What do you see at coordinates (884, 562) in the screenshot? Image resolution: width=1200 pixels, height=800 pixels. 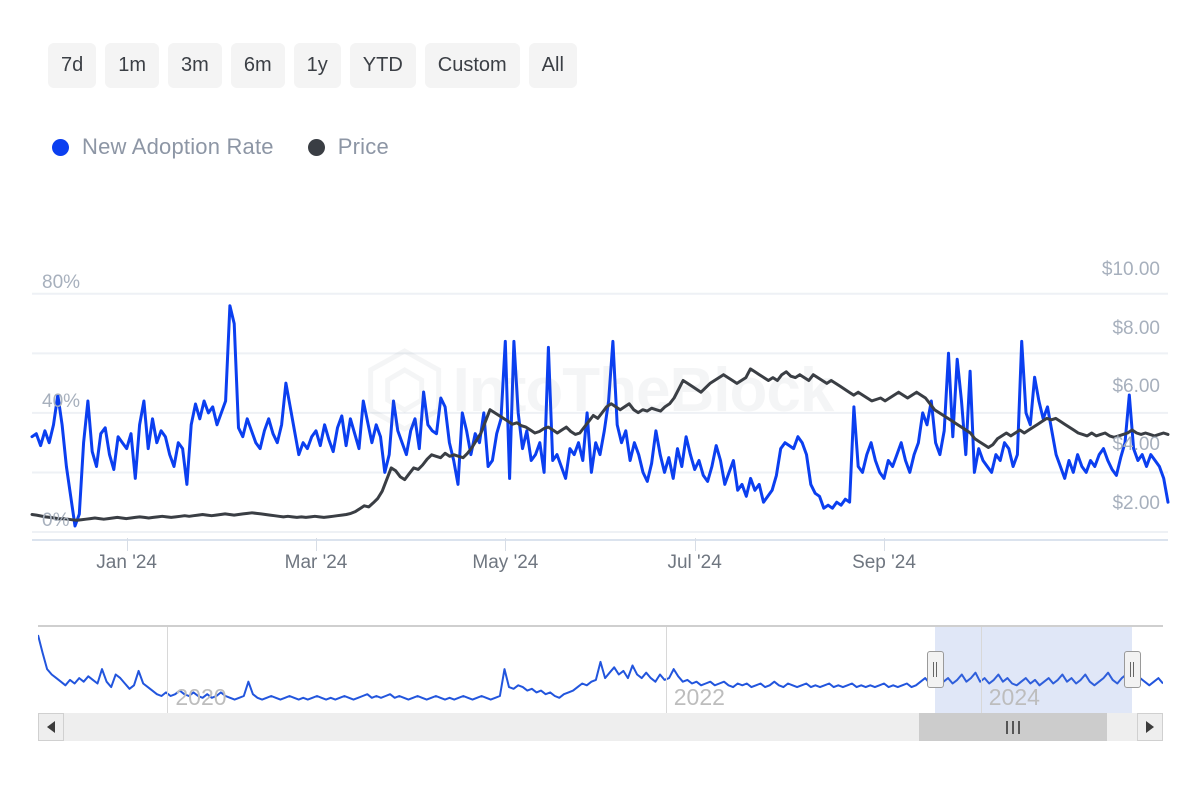 I see `x-axis-tick-label: Sep '24` at bounding box center [884, 562].